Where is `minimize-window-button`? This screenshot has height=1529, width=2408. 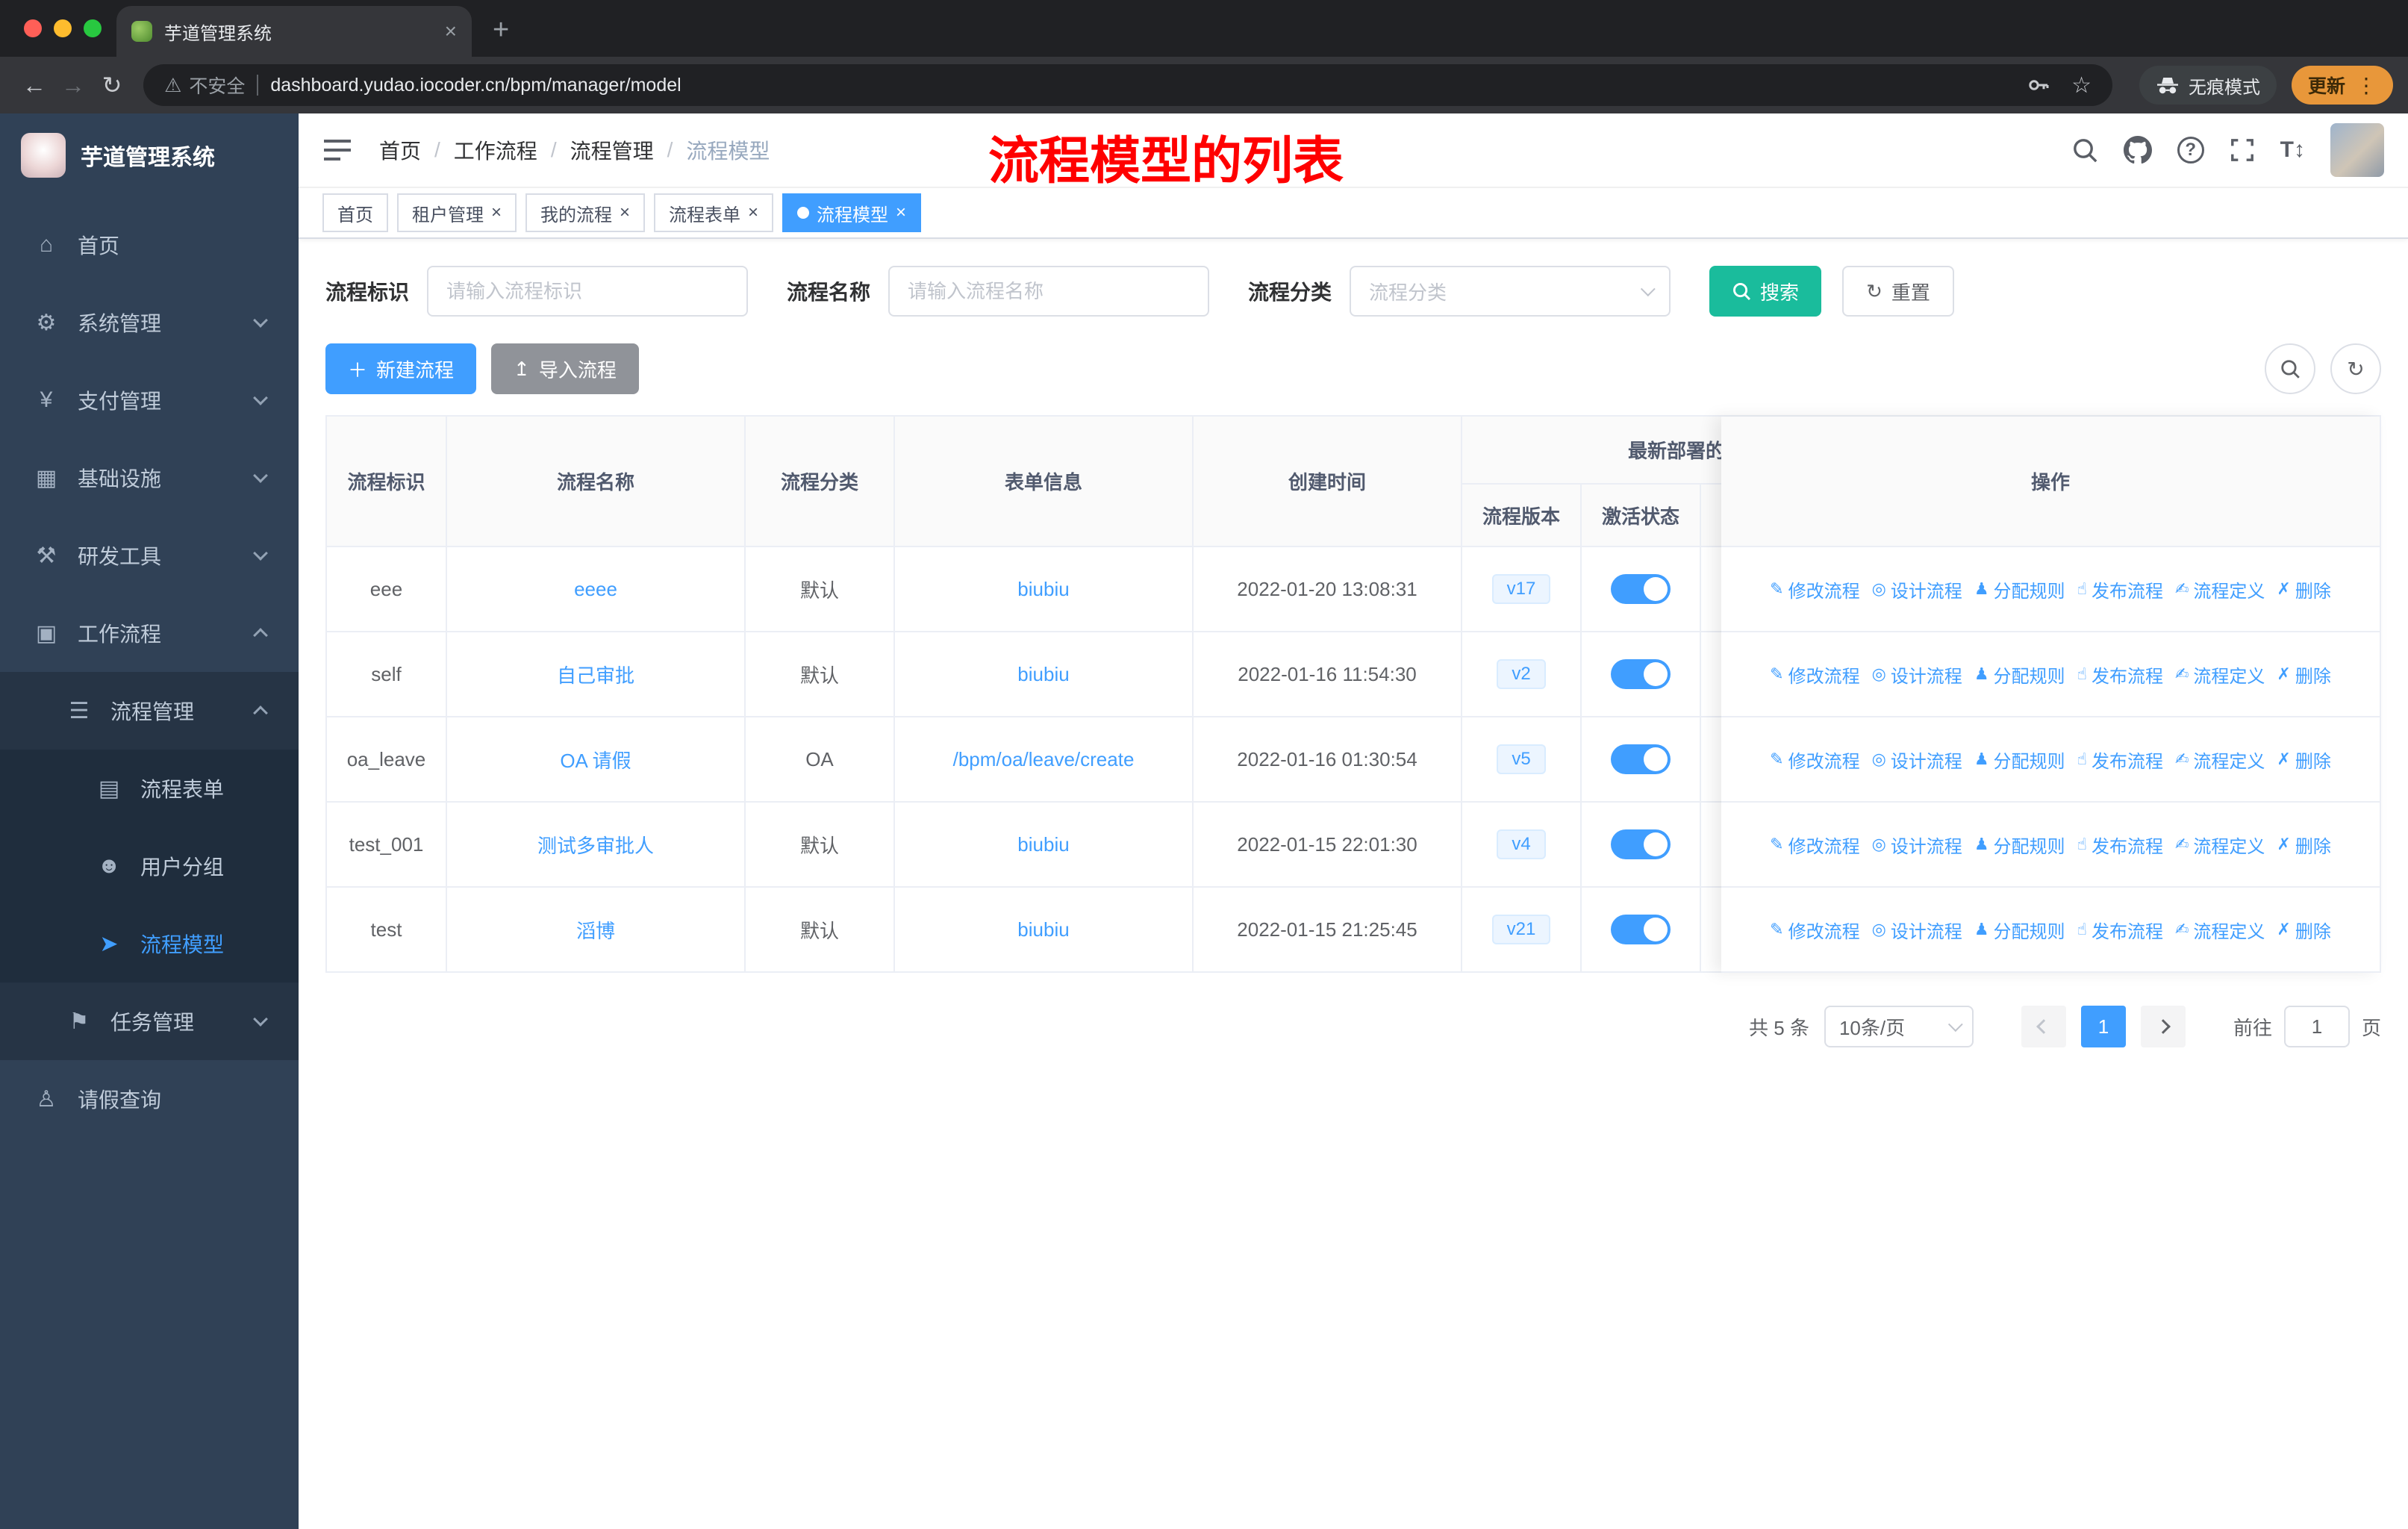 minimize-window-button is located at coordinates (63, 28).